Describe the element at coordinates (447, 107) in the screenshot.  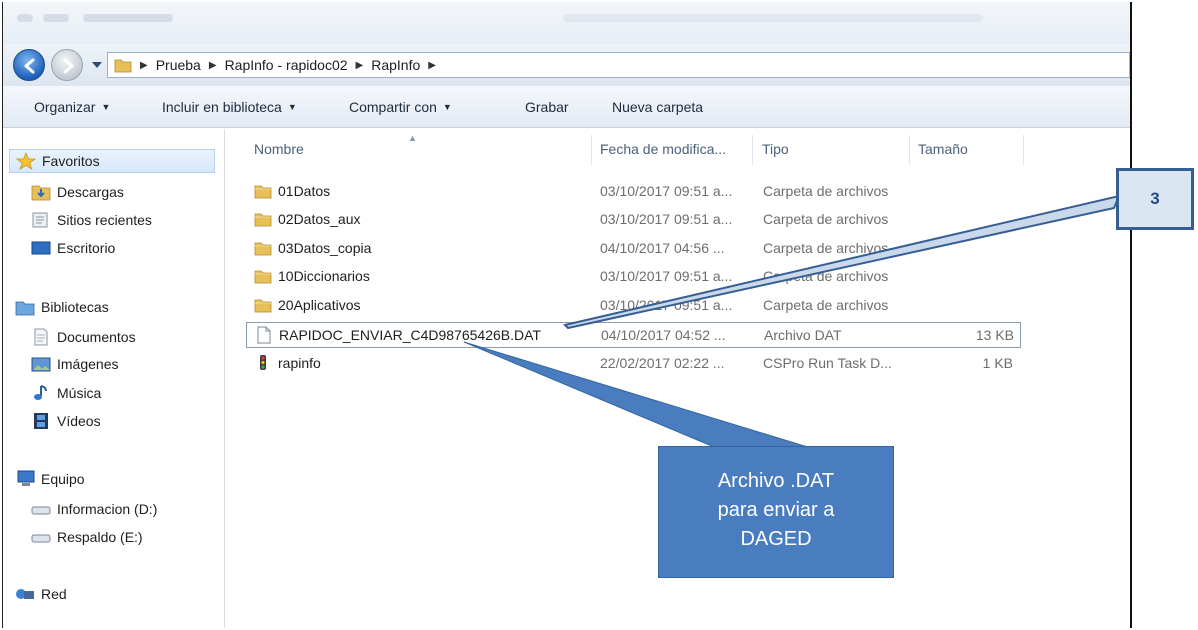
I see `chevron-down-icon: ▼` at that location.